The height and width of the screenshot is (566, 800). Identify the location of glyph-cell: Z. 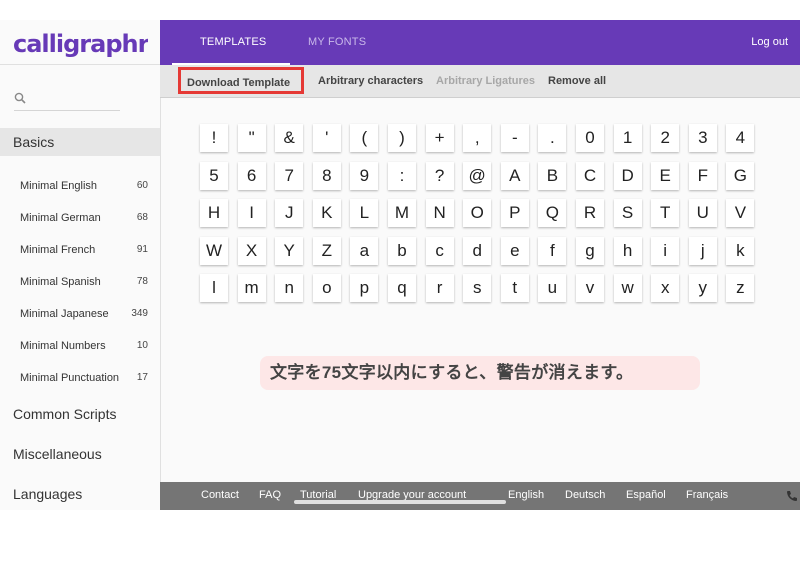
(326, 250).